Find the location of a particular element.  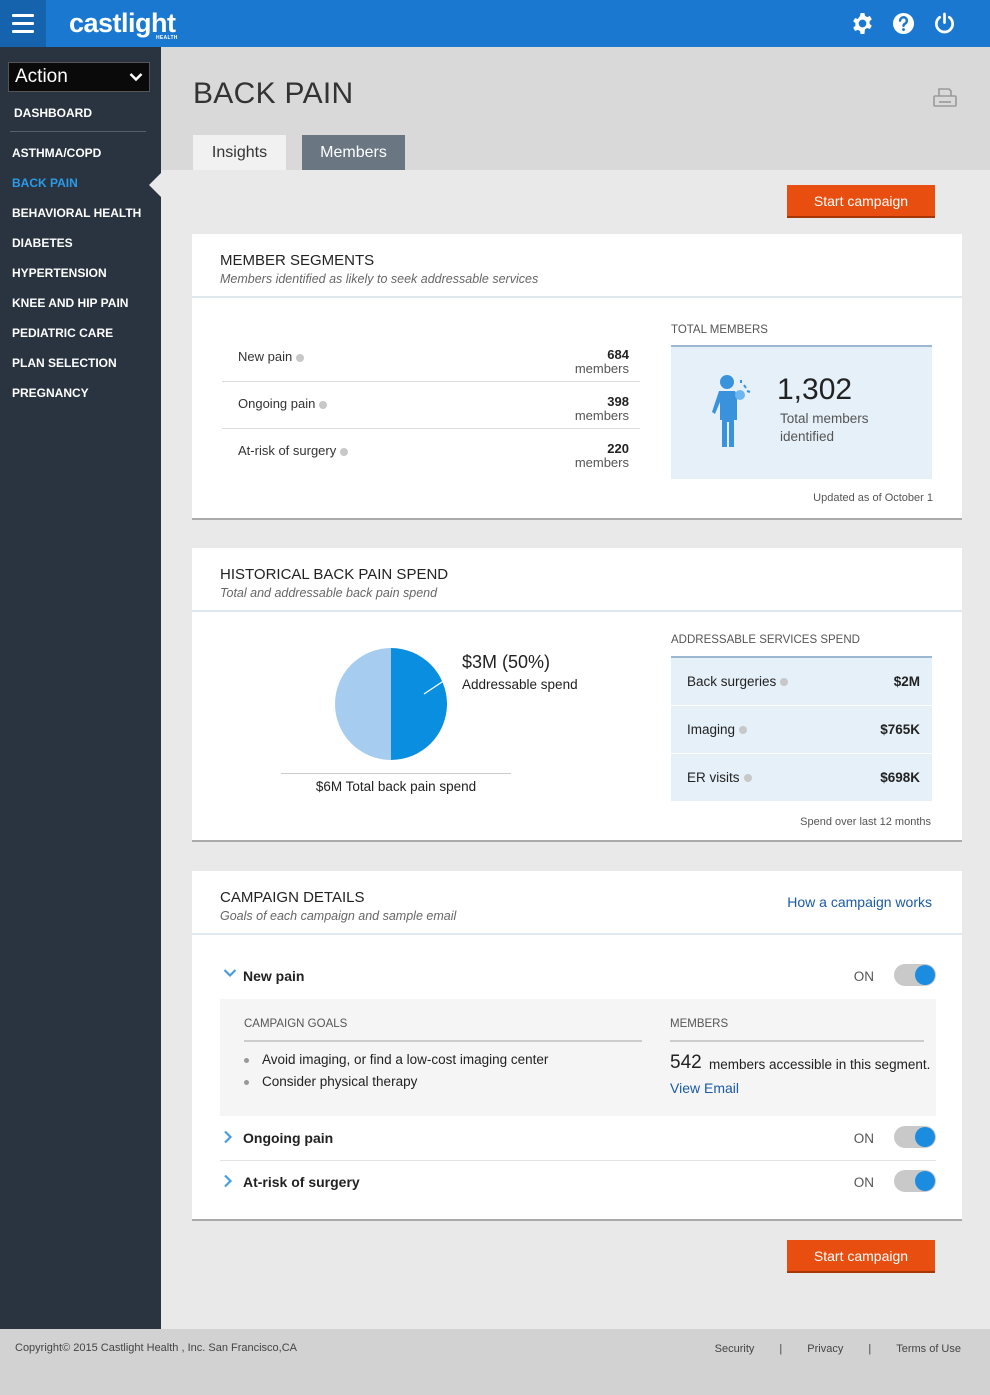

sidebar-item-pediatric-care: PEDIATRIC CARE is located at coordinates (76, 341).